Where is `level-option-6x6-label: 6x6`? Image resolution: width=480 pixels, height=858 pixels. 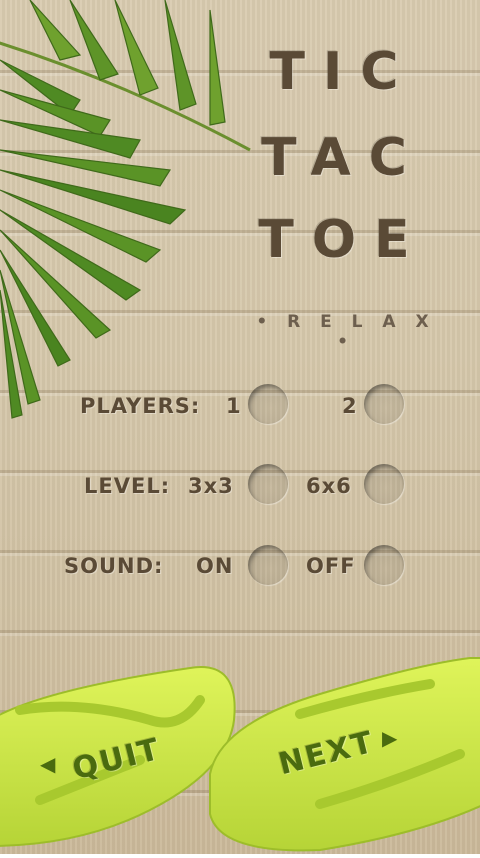
level-option-6x6-label: 6x6 is located at coordinates (329, 486).